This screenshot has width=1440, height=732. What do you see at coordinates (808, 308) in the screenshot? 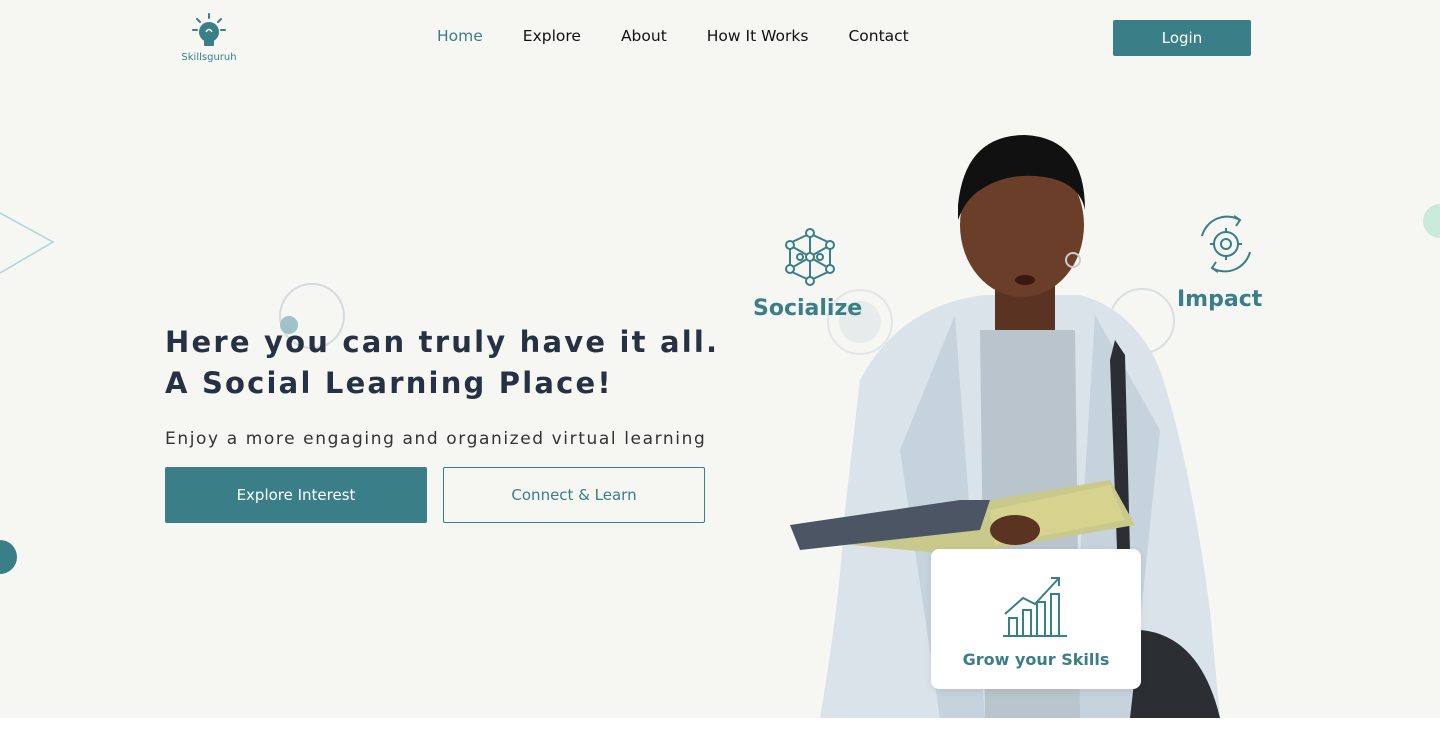
I see `socialize-label: Socialize` at bounding box center [808, 308].